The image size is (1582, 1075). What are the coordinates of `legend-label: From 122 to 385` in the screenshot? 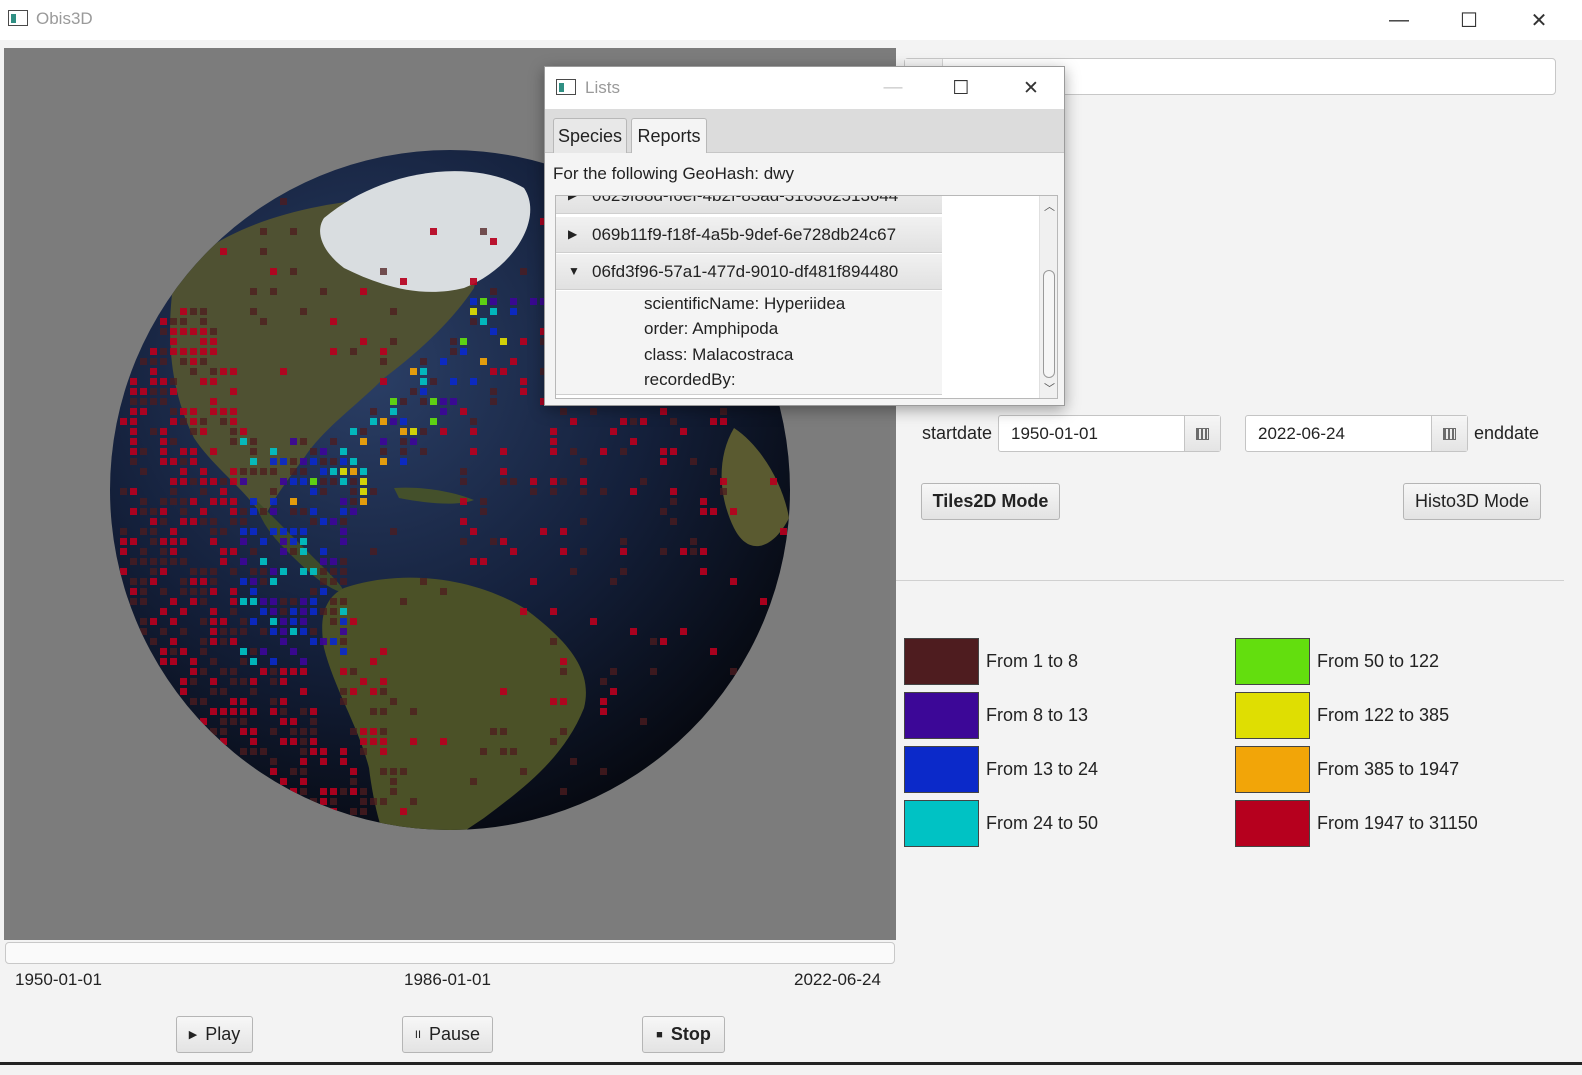 It's located at (1383, 715).